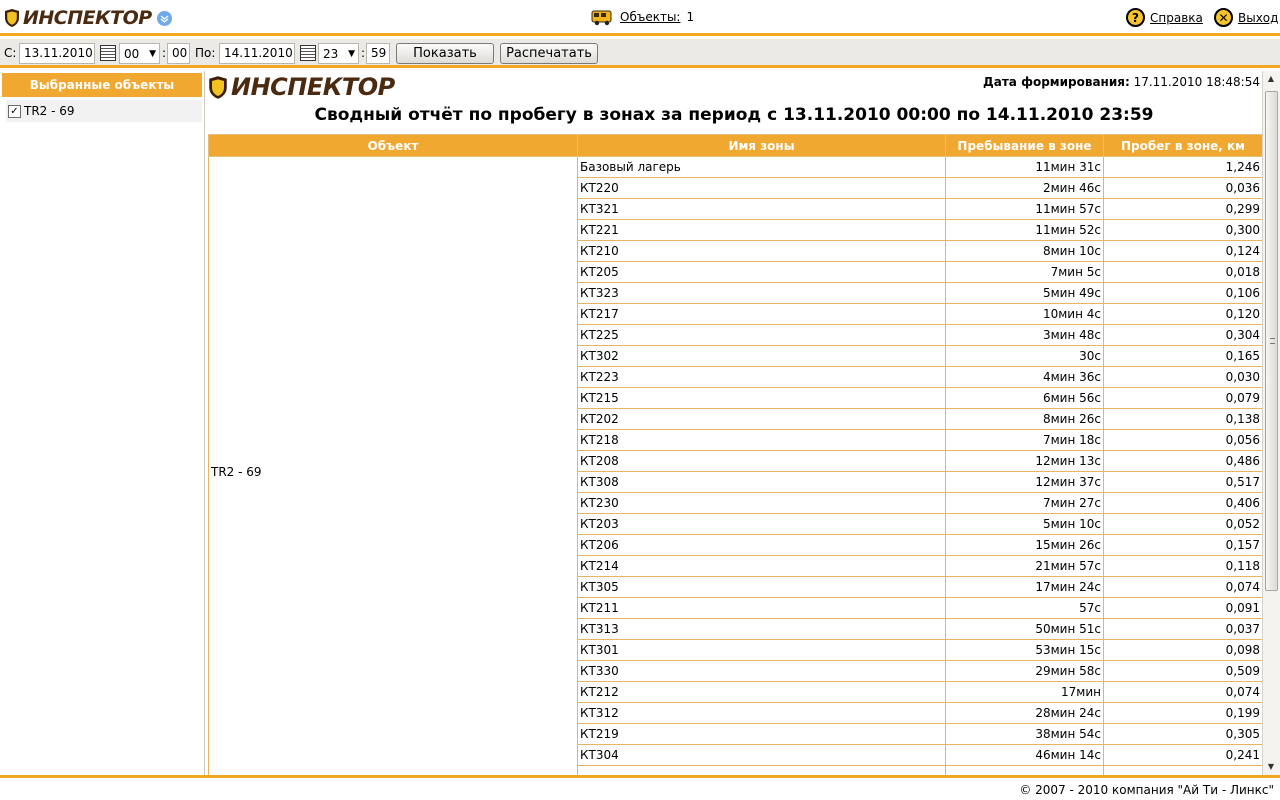 This screenshot has width=1280, height=800. Describe the element at coordinates (132, 53) in the screenshot. I see `from-hour-value: 00` at that location.